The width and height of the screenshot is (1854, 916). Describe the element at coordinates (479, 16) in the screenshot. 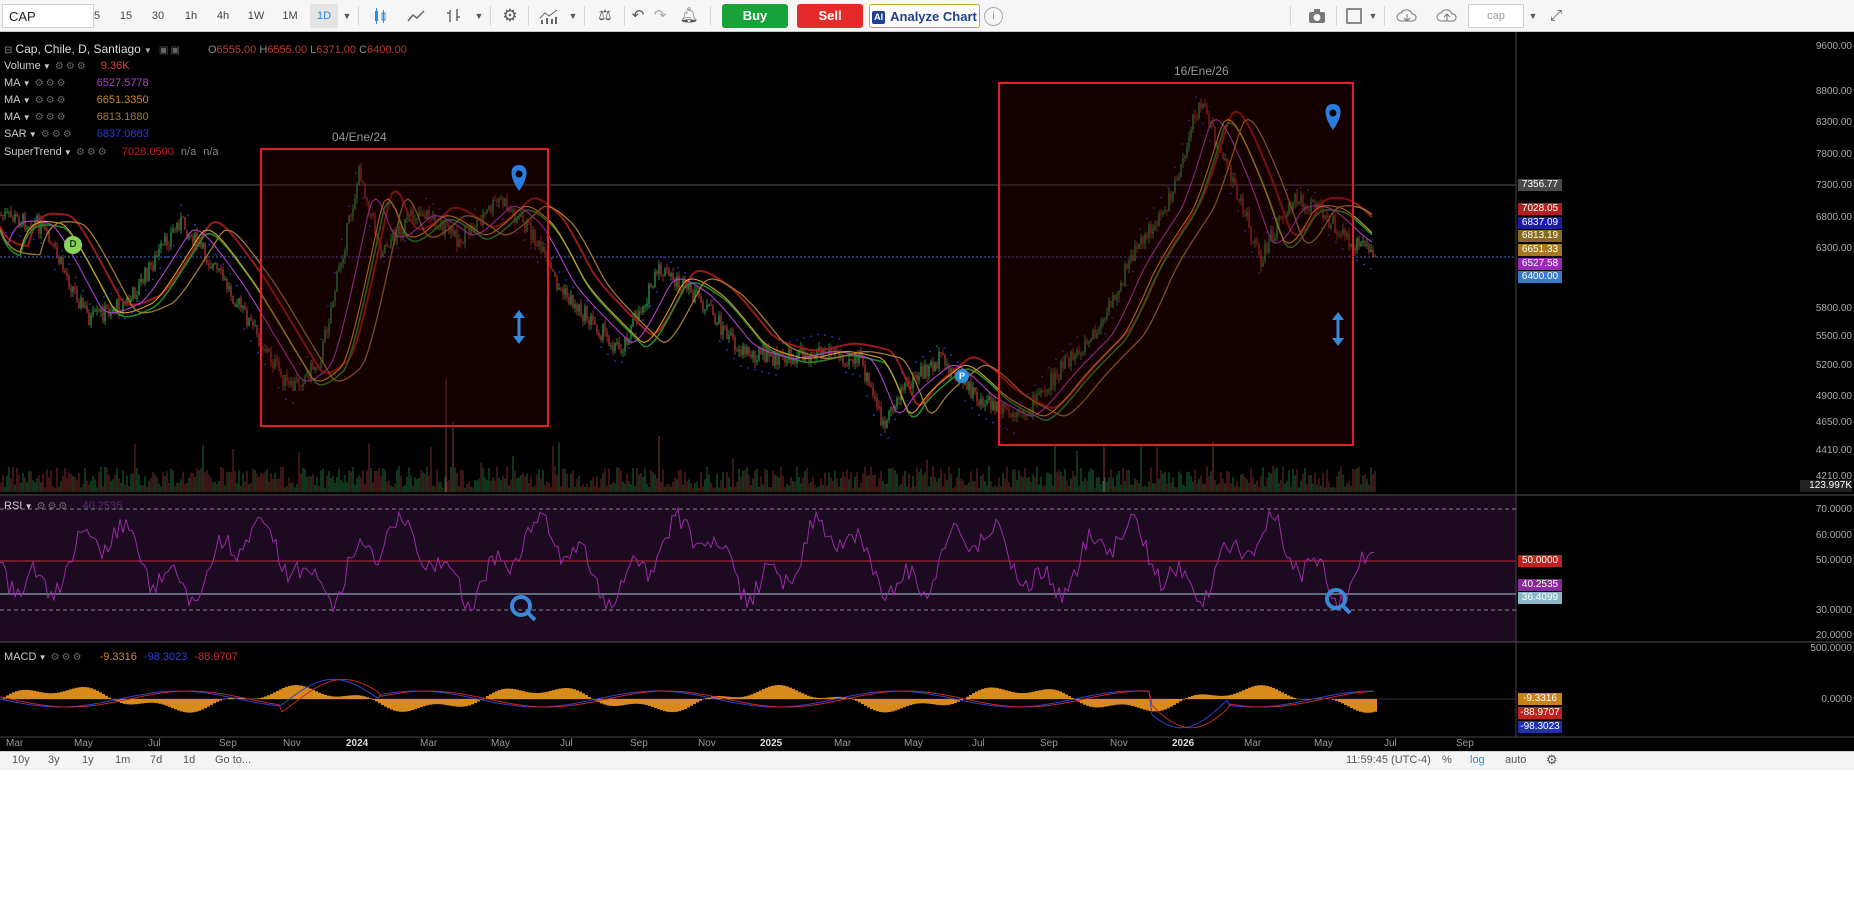

I see `chart-type-dropdown-icon: ▼` at that location.